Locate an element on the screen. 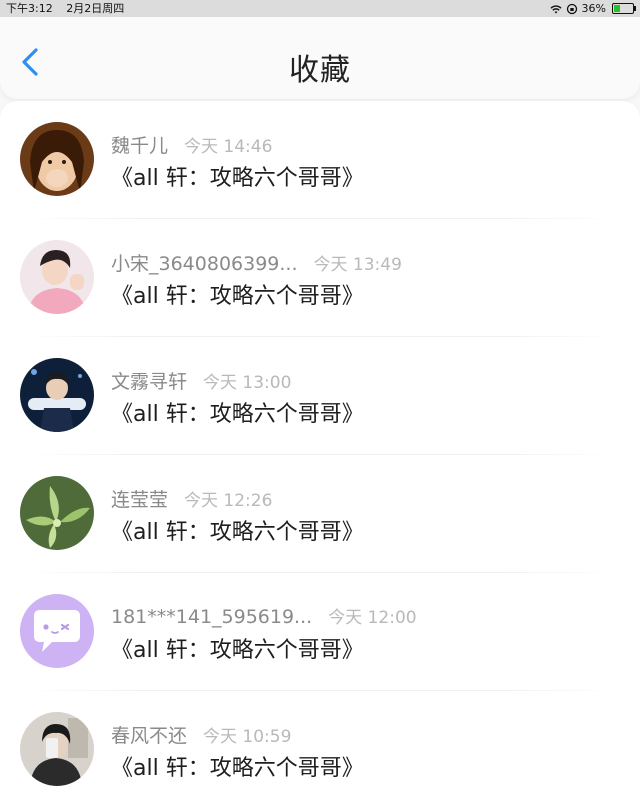 Image resolution: width=640 pixels, height=810 pixels. item-meta: 连莹莹 今天 12:26 is located at coordinates (191, 498).